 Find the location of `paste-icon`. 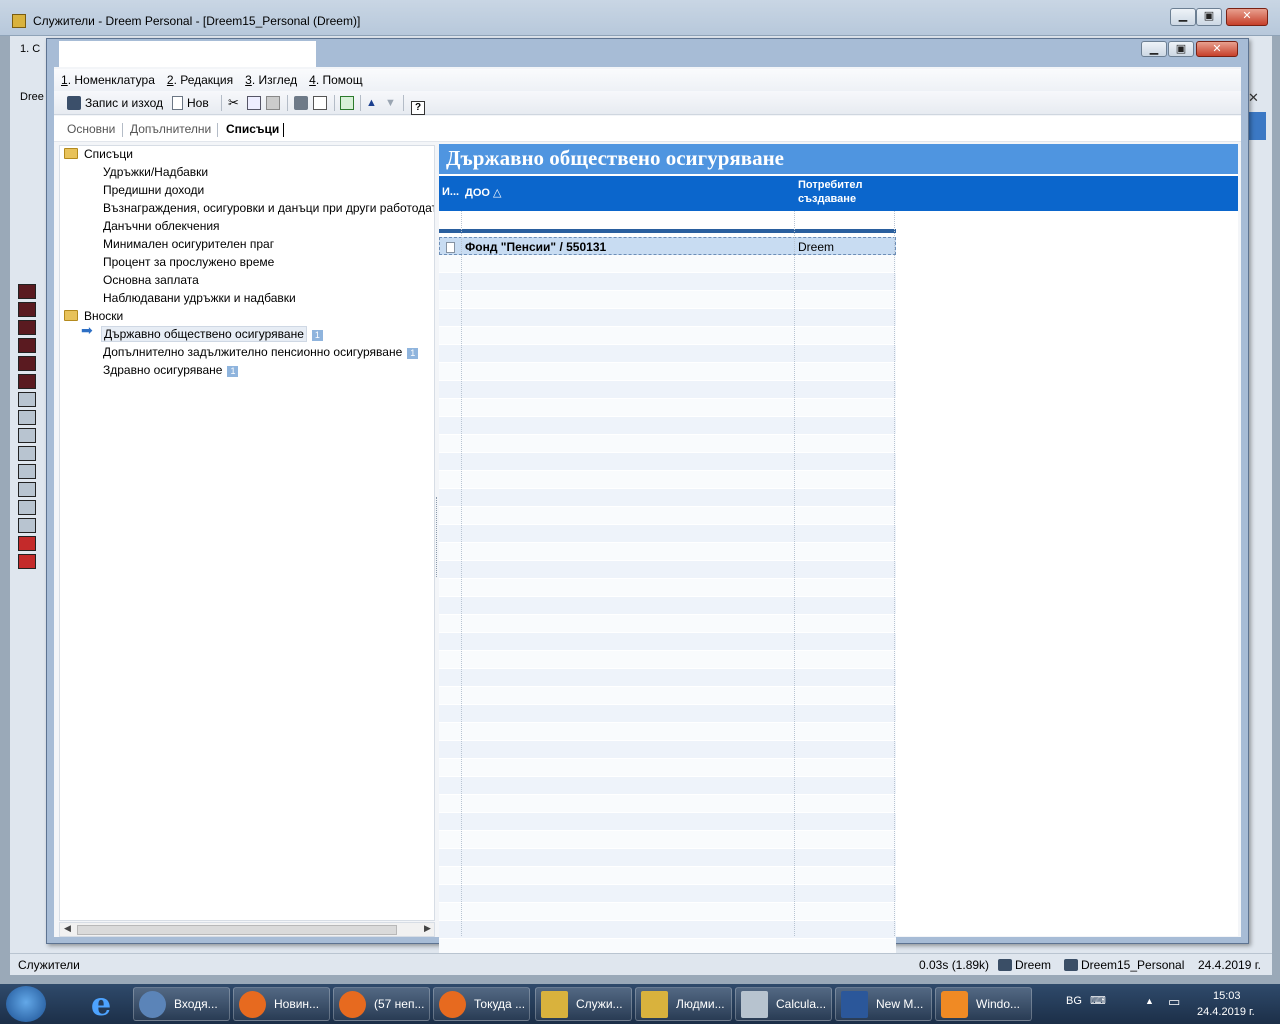

paste-icon is located at coordinates (275, 103).